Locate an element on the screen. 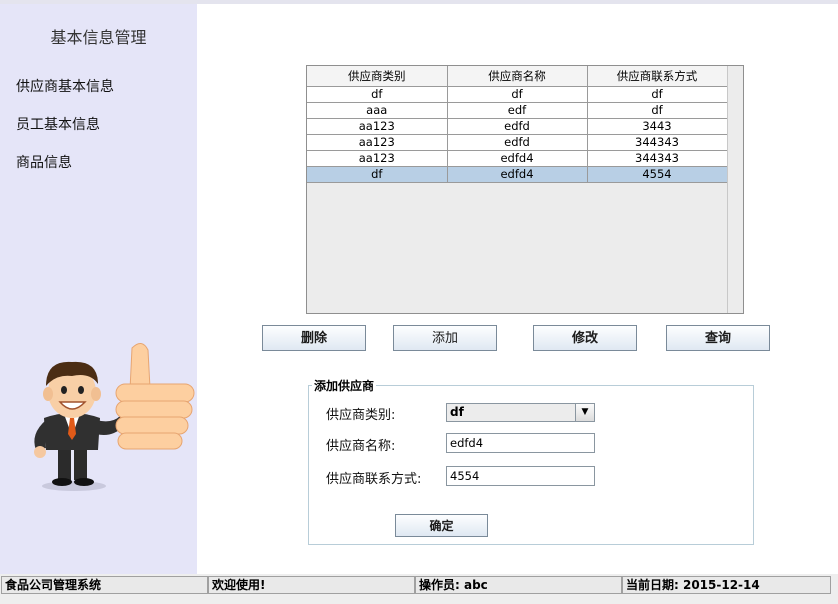  category-combobox-value: df is located at coordinates (457, 412).